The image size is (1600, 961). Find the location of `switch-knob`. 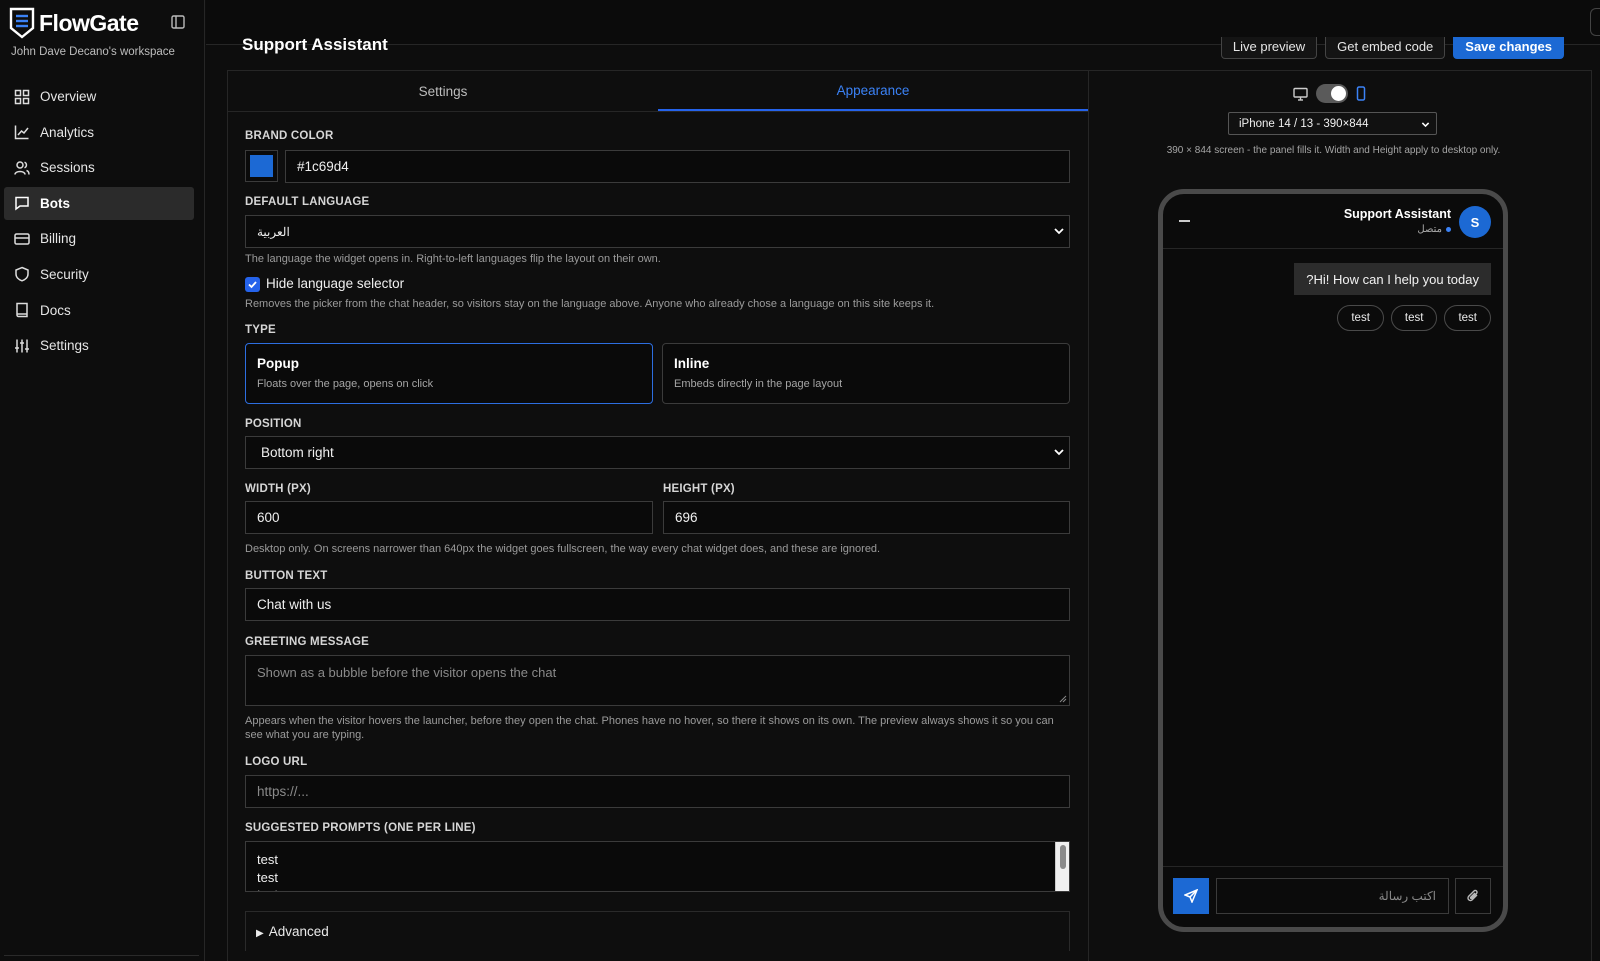

switch-knob is located at coordinates (1338, 93).